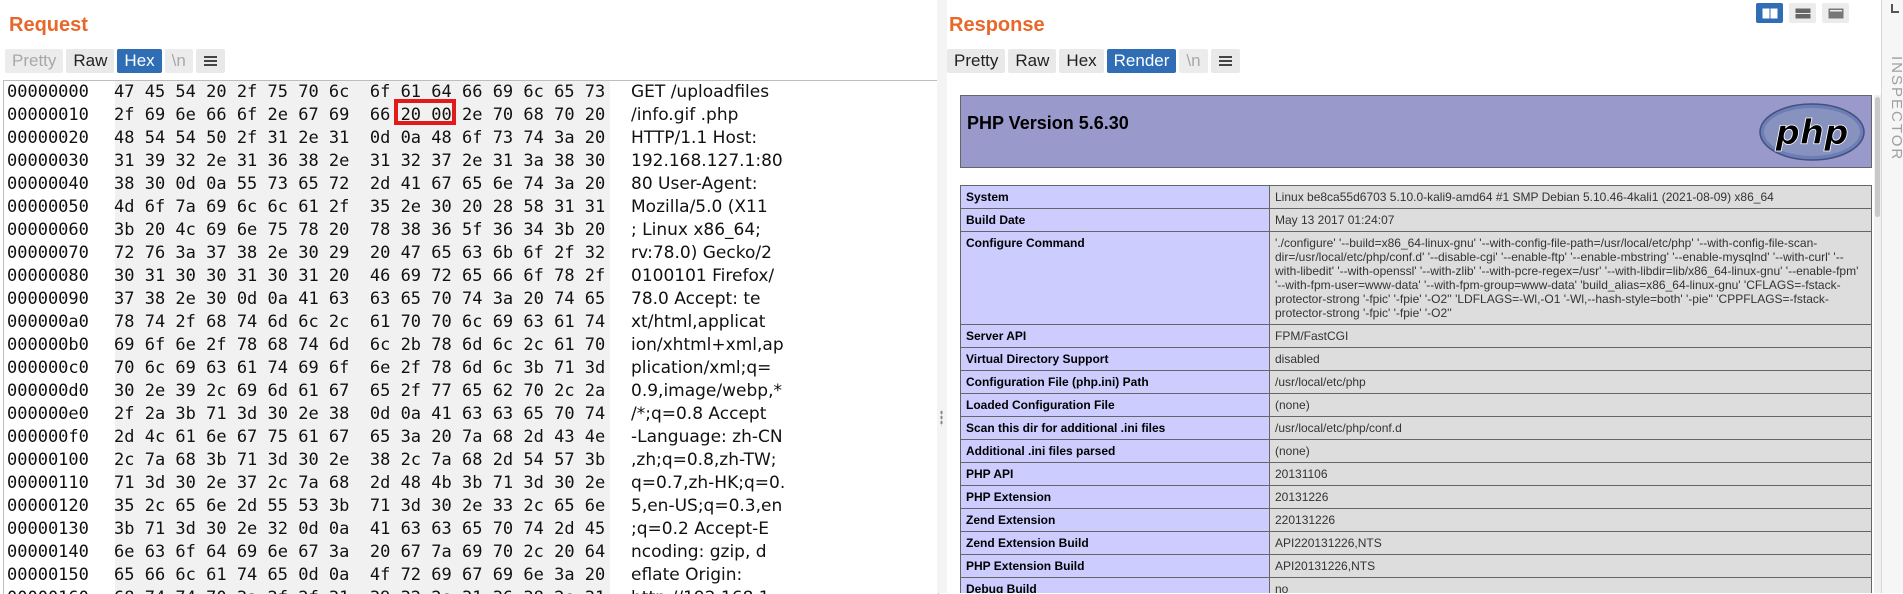 This screenshot has height=594, width=1903. Describe the element at coordinates (139, 61) in the screenshot. I see `request-tab-hex: Hex` at that location.